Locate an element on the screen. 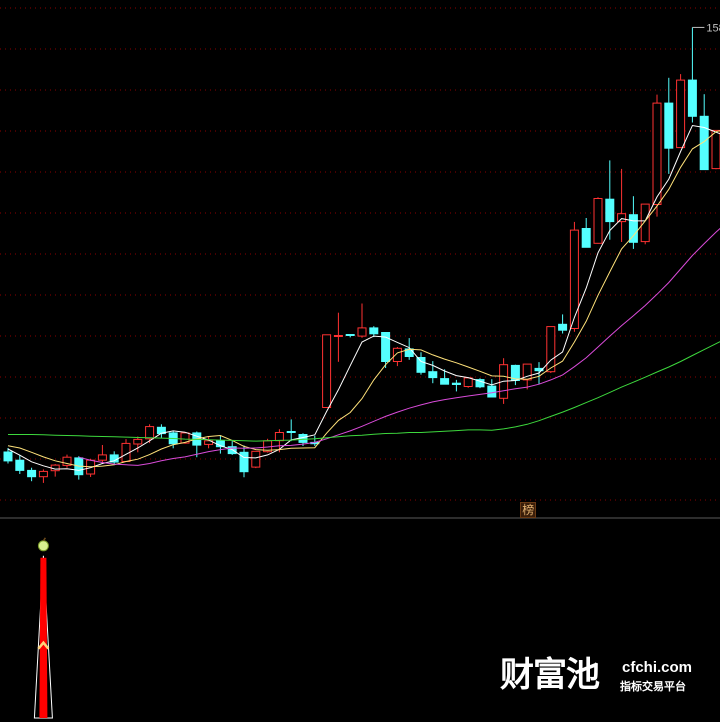  max-price-label: 158.10 is located at coordinates (713, 28).